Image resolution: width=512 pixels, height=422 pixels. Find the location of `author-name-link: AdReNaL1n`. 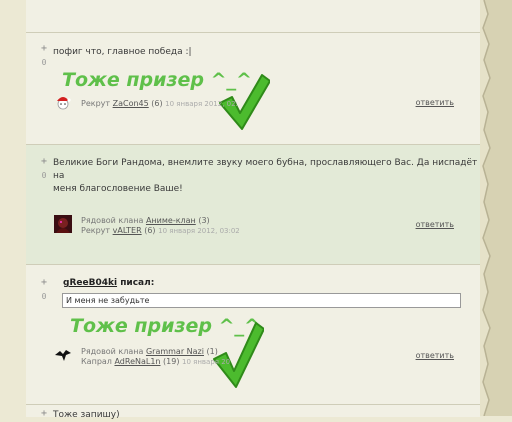

author-name-link: AdReNaL1n is located at coordinates (137, 361).